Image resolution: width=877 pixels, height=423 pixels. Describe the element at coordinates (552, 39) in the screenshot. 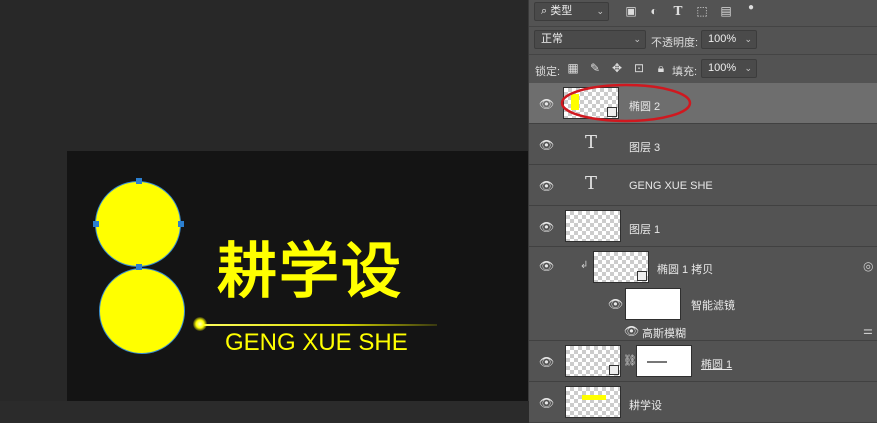

I see `blend-mode-value: 正常` at that location.